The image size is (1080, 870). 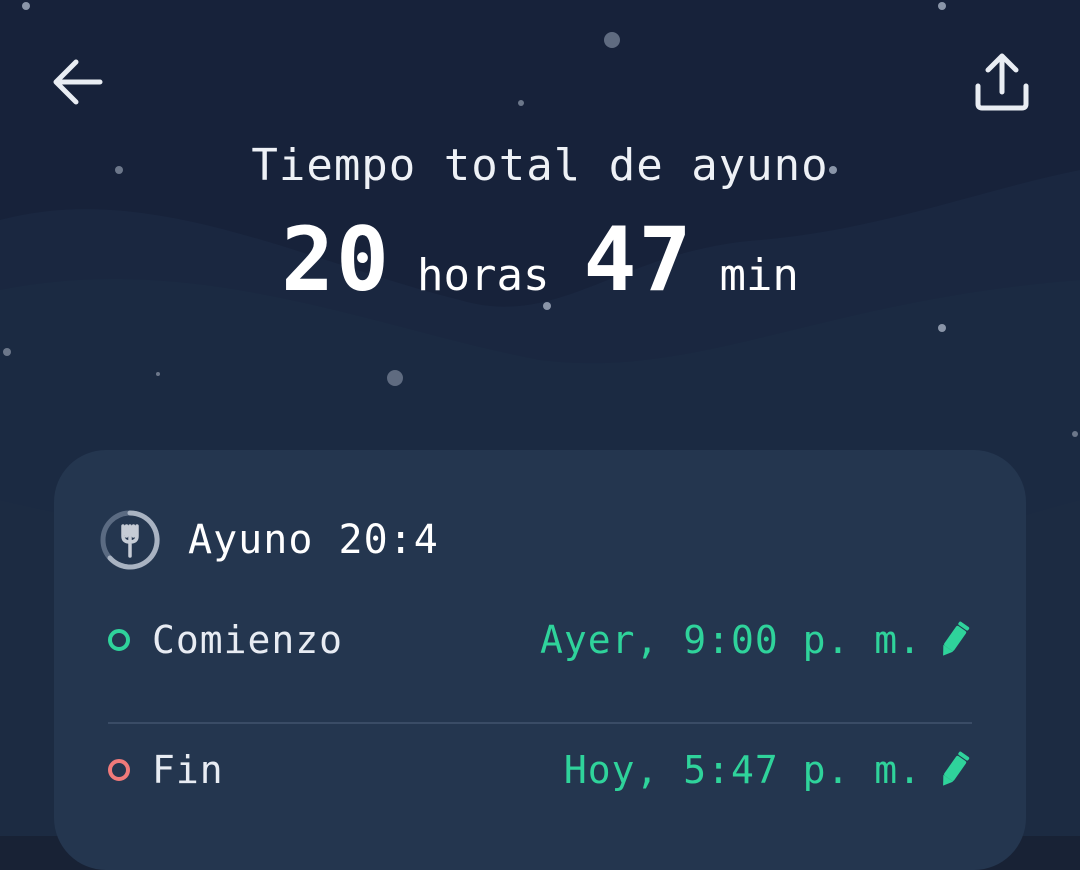 I want to click on start-status-dot, so click(x=119, y=640).